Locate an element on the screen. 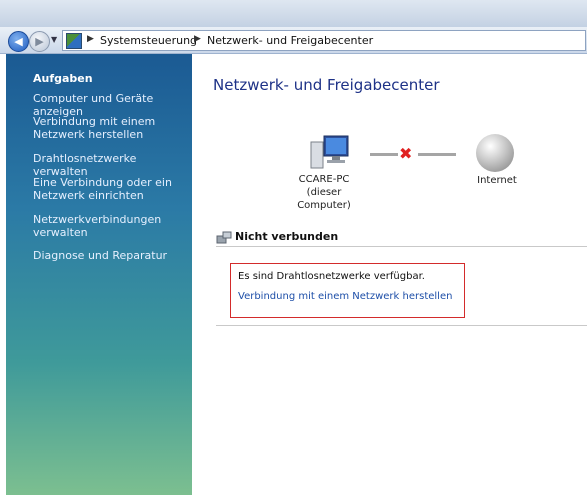 The image size is (587, 495). network-disconnected-icon is located at coordinates (224, 237).